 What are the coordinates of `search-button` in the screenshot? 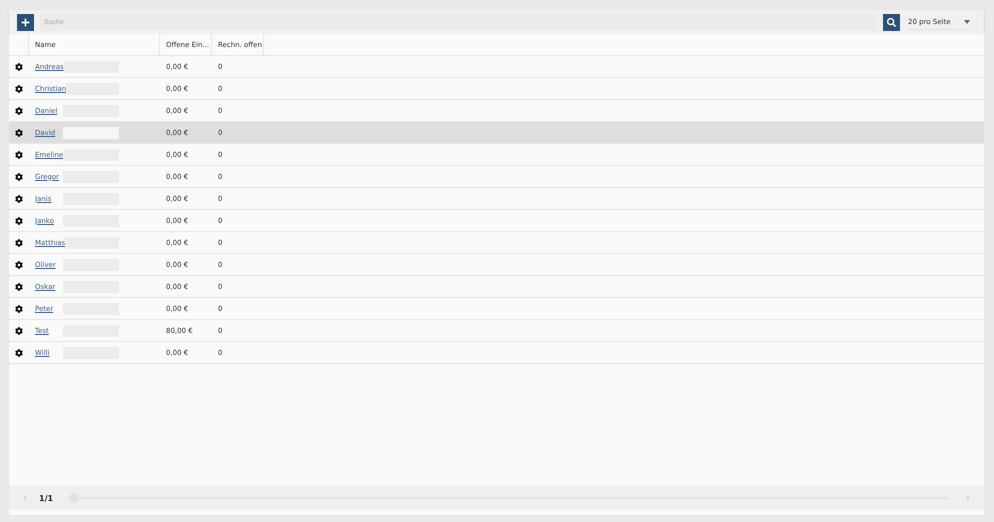 It's located at (891, 22).